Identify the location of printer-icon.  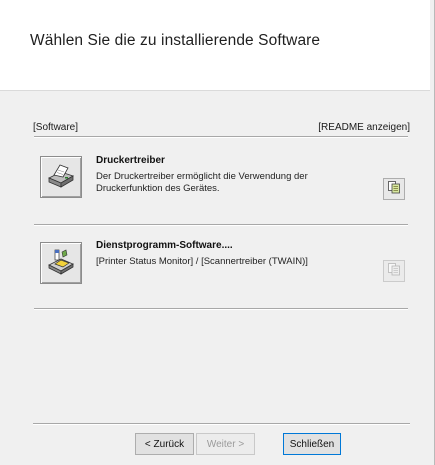
(61, 177).